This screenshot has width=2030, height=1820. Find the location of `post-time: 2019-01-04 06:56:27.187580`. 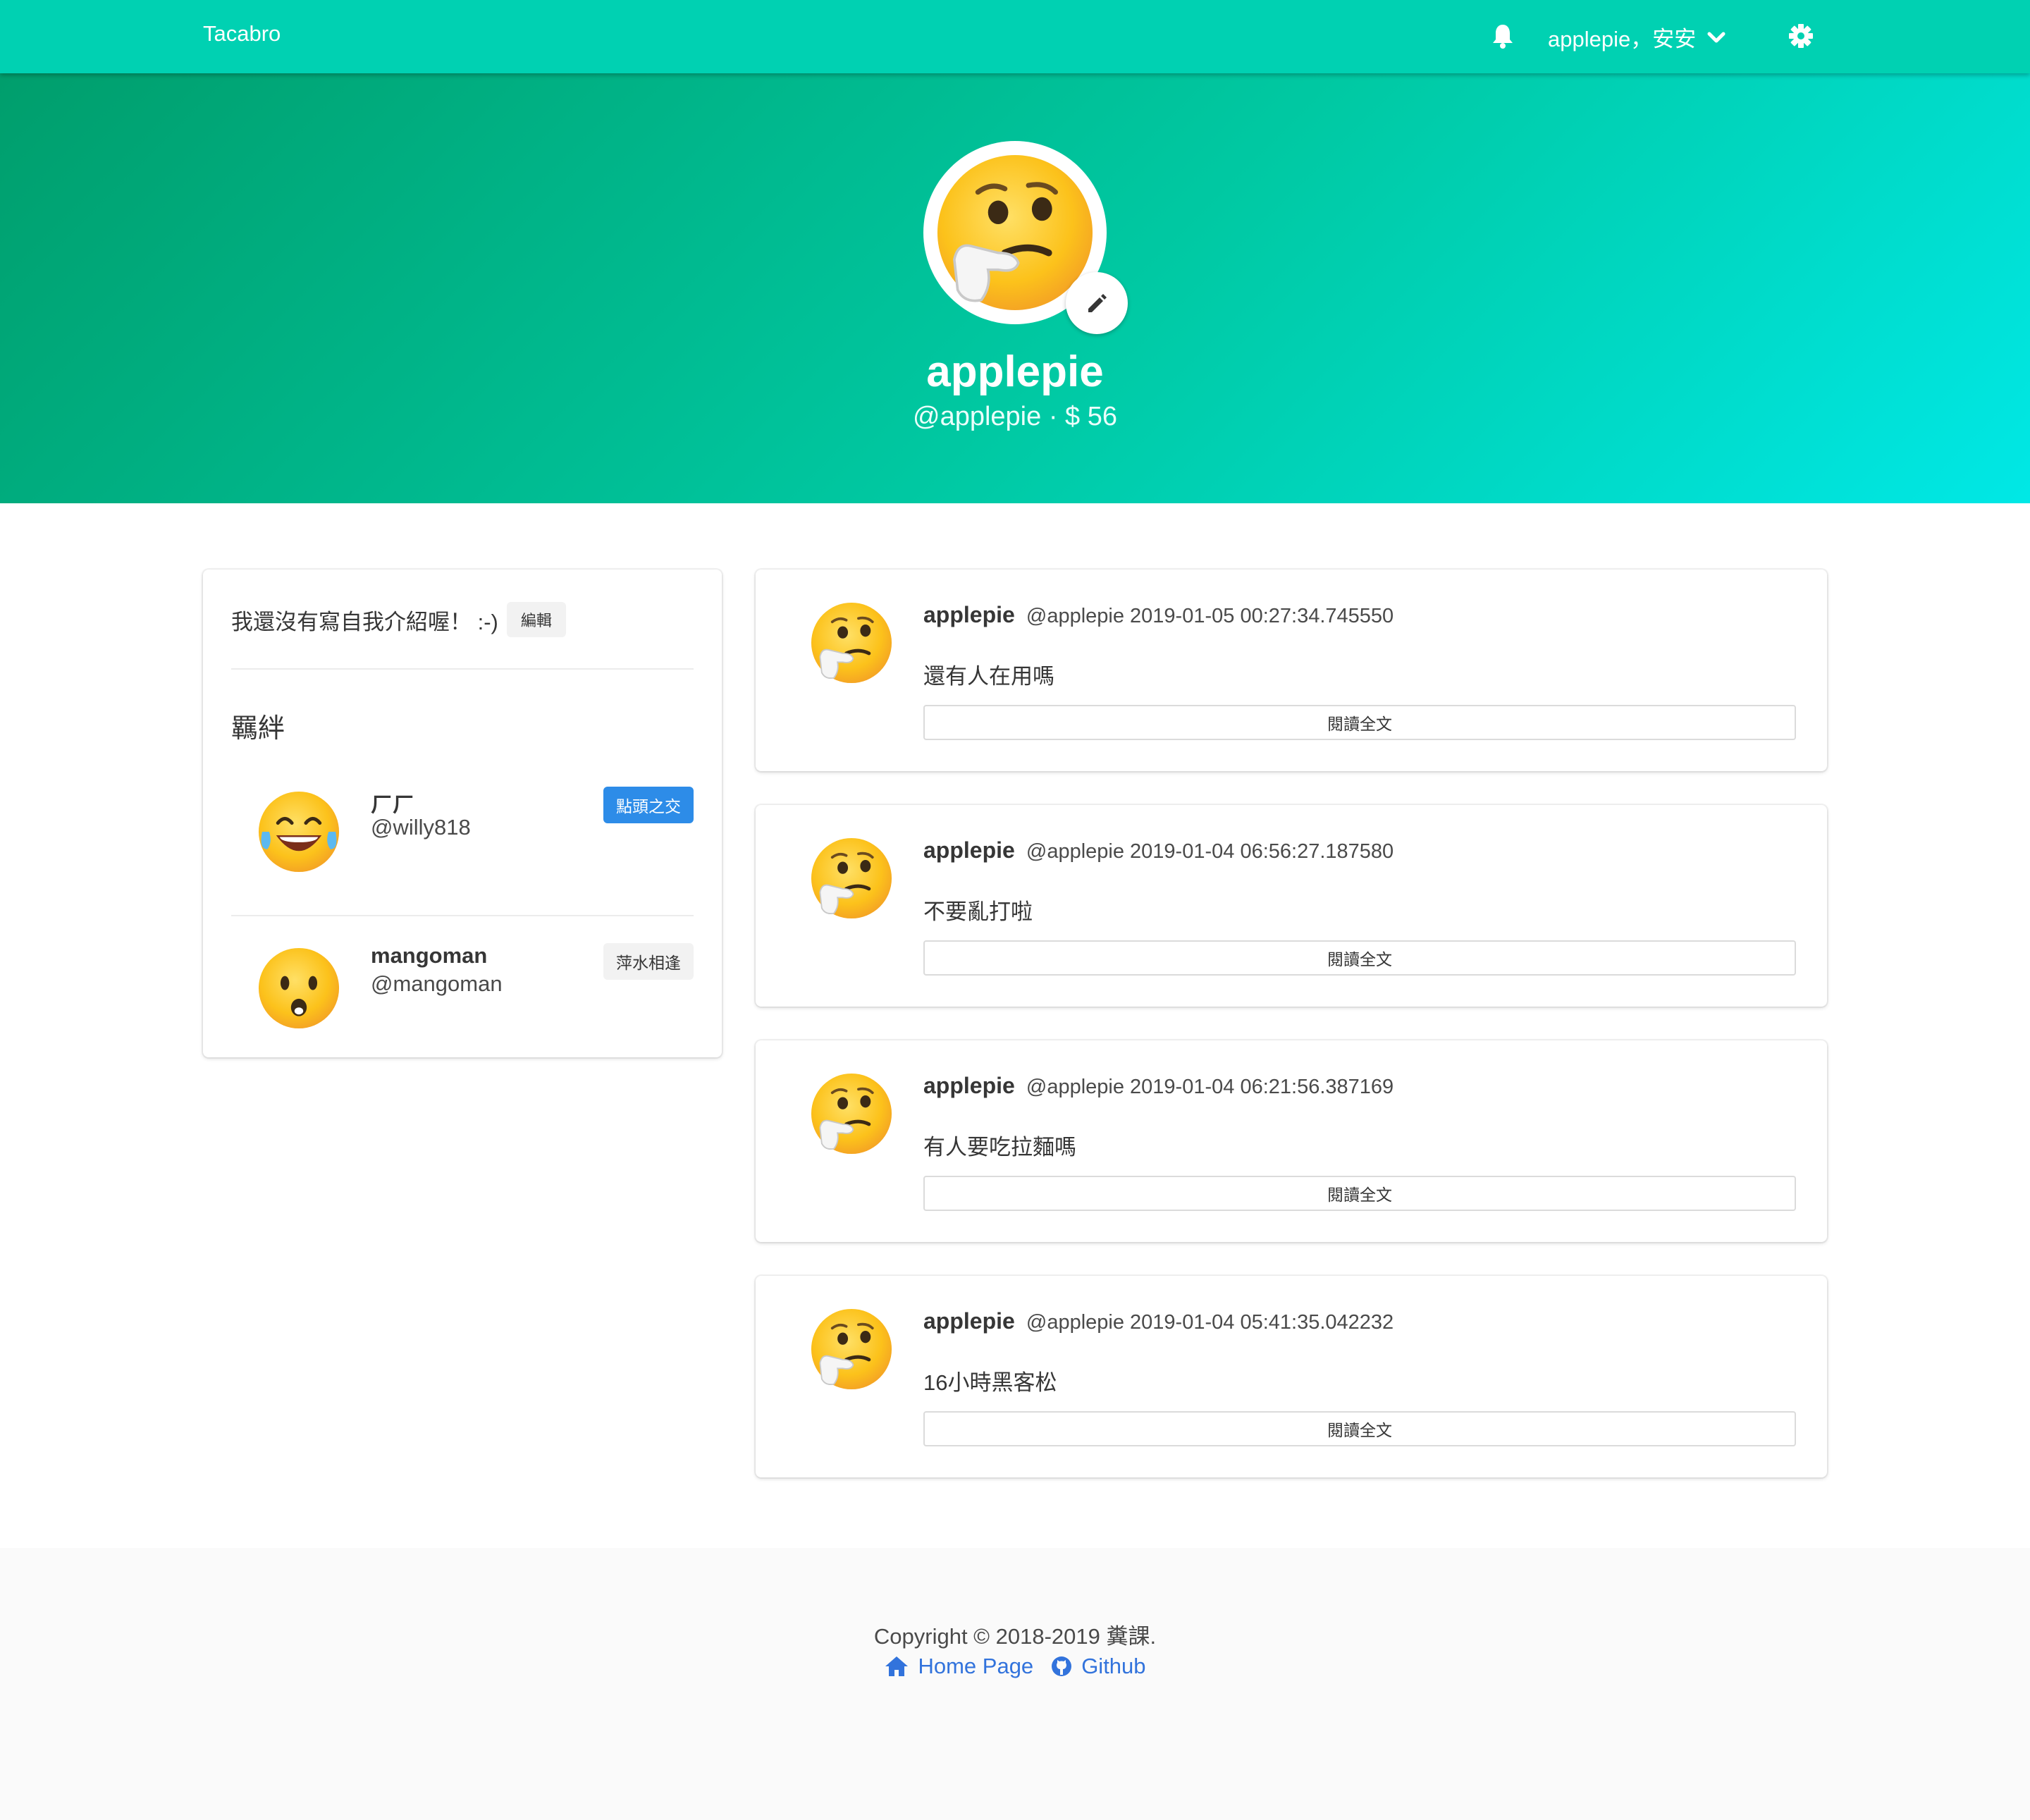

post-time: 2019-01-04 06:56:27.187580 is located at coordinates (1262, 852).